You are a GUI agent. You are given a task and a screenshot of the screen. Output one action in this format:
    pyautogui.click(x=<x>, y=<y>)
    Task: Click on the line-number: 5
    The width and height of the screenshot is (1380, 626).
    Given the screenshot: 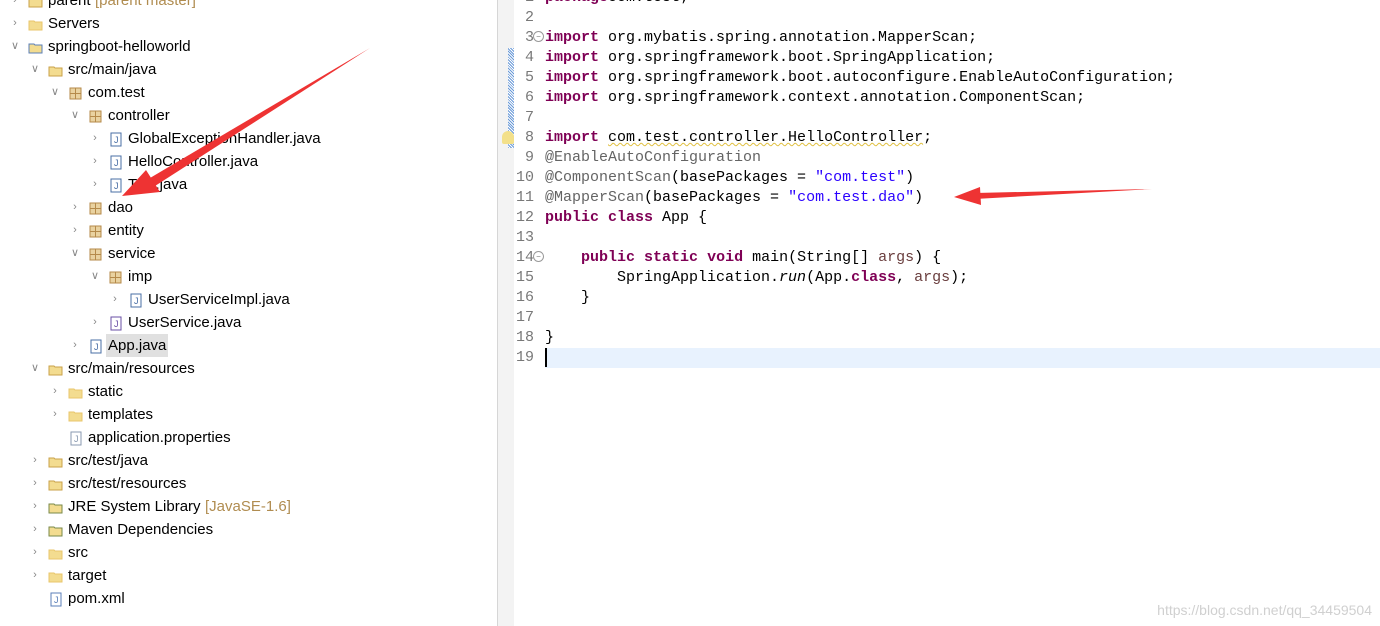 What is the action you would take?
    pyautogui.click(x=529, y=77)
    